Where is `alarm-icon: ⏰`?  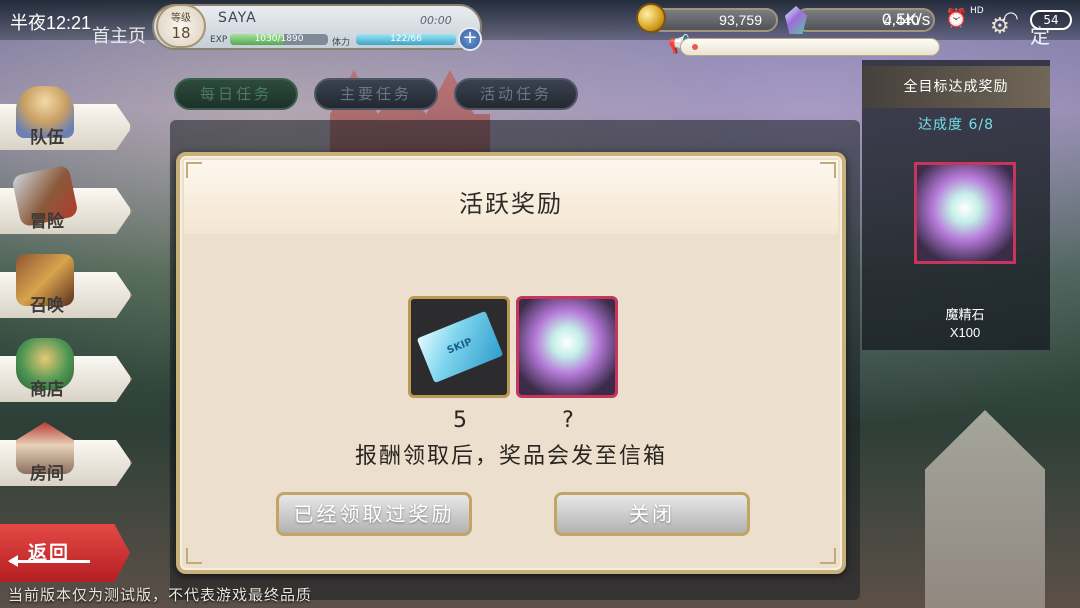
alarm-icon: ⏰ is located at coordinates (956, 18).